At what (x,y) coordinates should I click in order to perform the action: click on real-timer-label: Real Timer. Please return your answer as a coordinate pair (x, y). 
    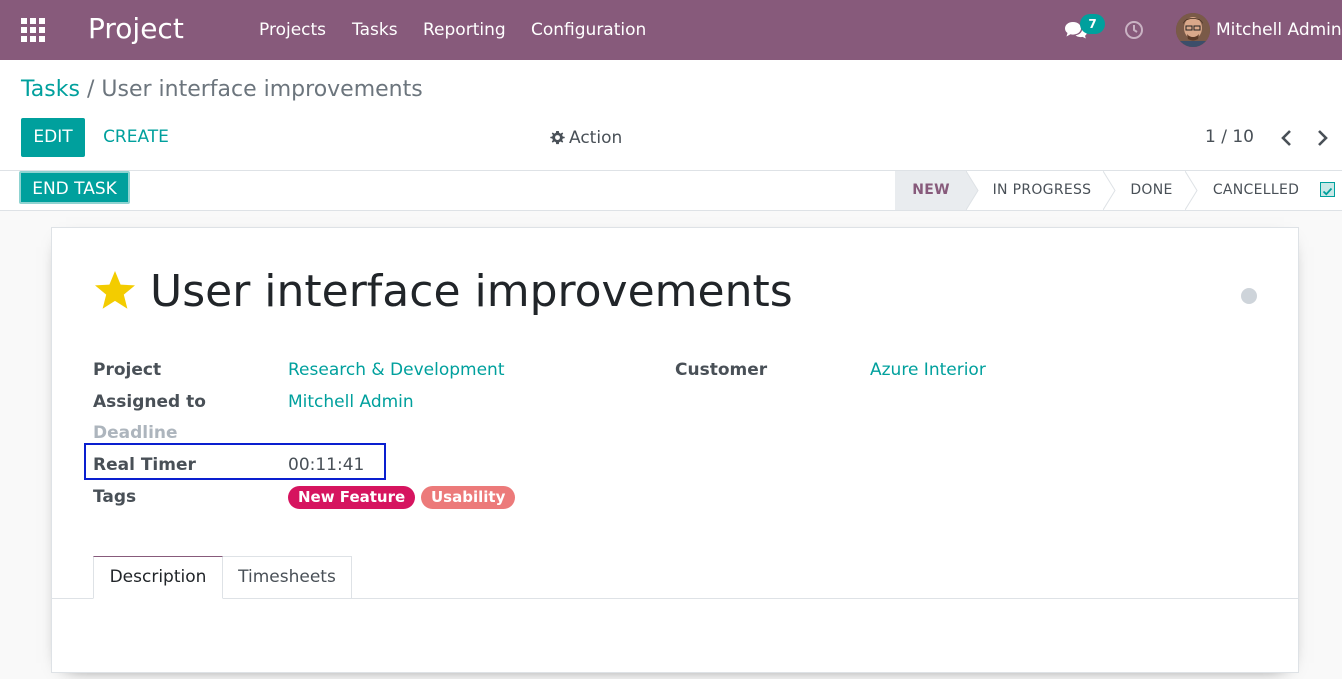
    Looking at the image, I should click on (144, 465).